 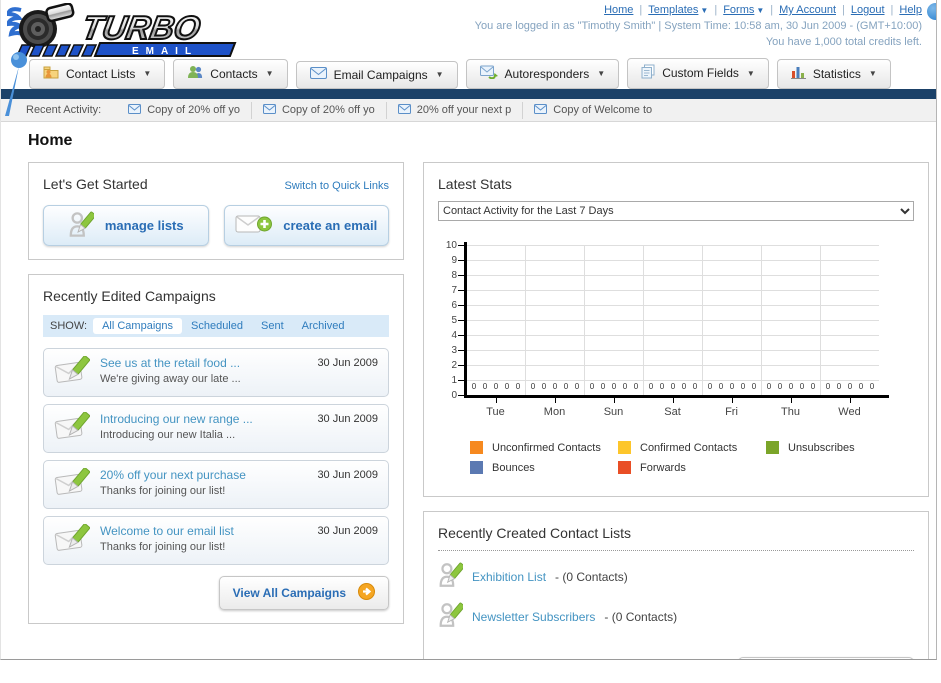 What do you see at coordinates (676, 211) in the screenshot?
I see `stats-period-select: Contact Activity for the Last 7 Days` at bounding box center [676, 211].